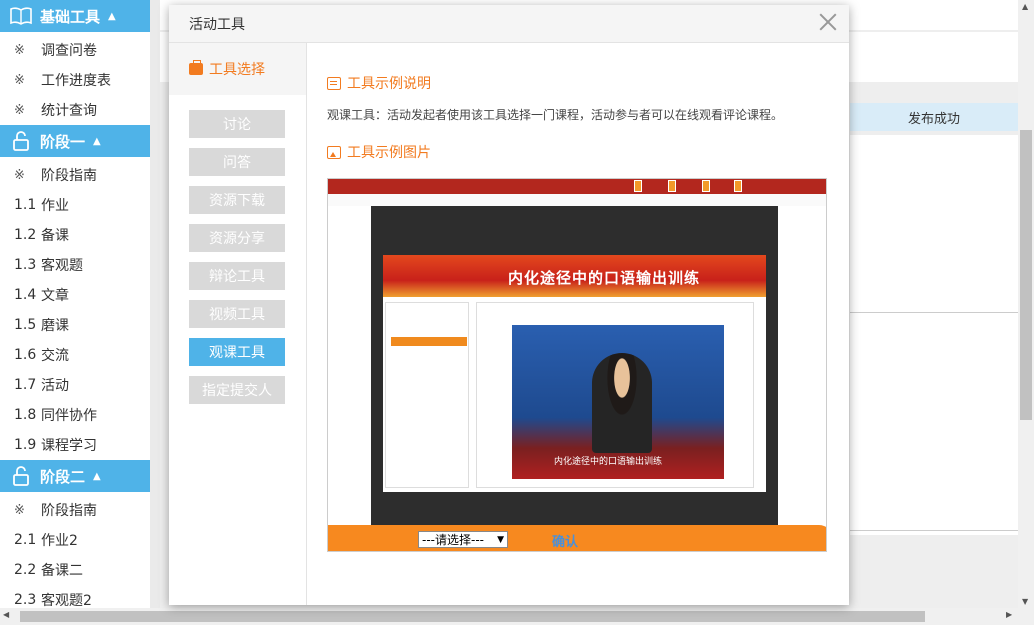 The height and width of the screenshot is (625, 1034). I want to click on sidebar-item: 2.2 备课二, so click(75, 570).